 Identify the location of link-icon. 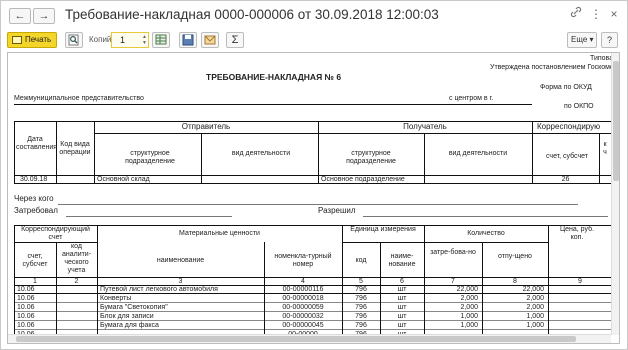
(576, 14).